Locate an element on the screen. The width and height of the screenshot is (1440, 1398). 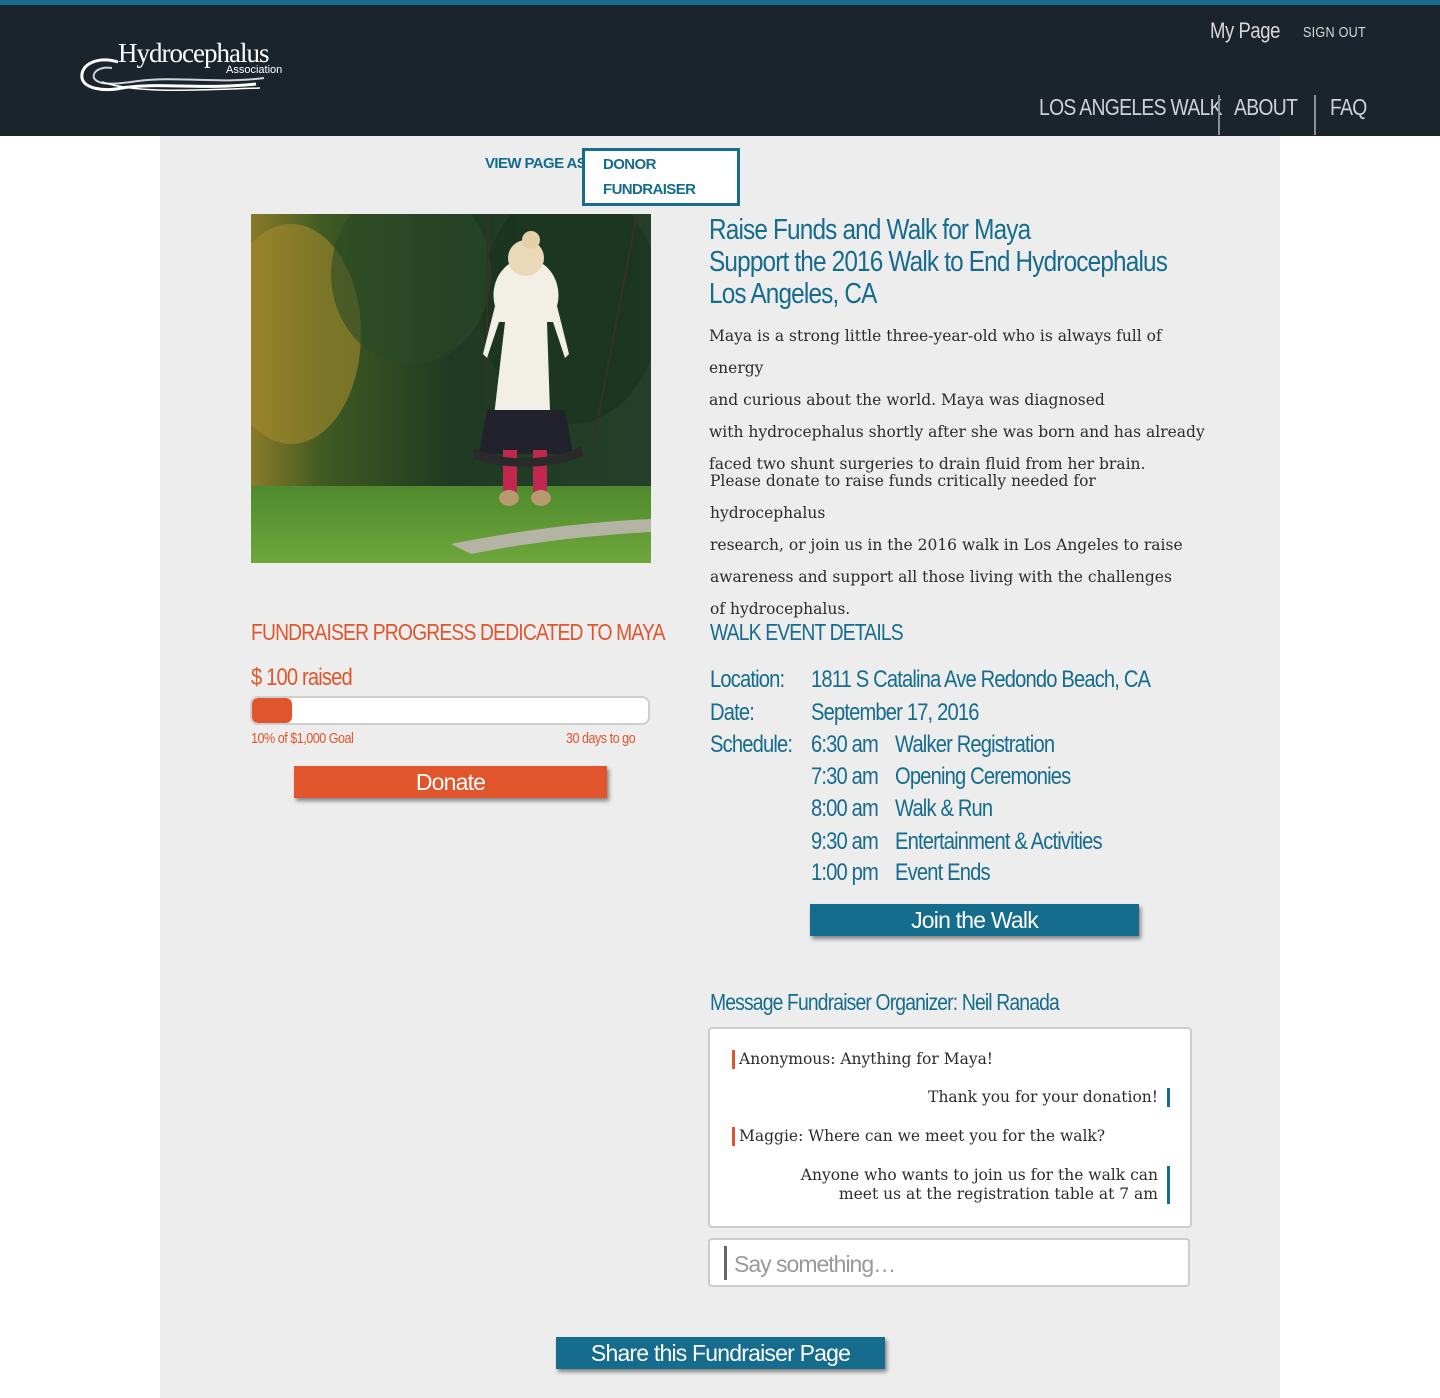
schedule-event: Walk & Run is located at coordinates (944, 808).